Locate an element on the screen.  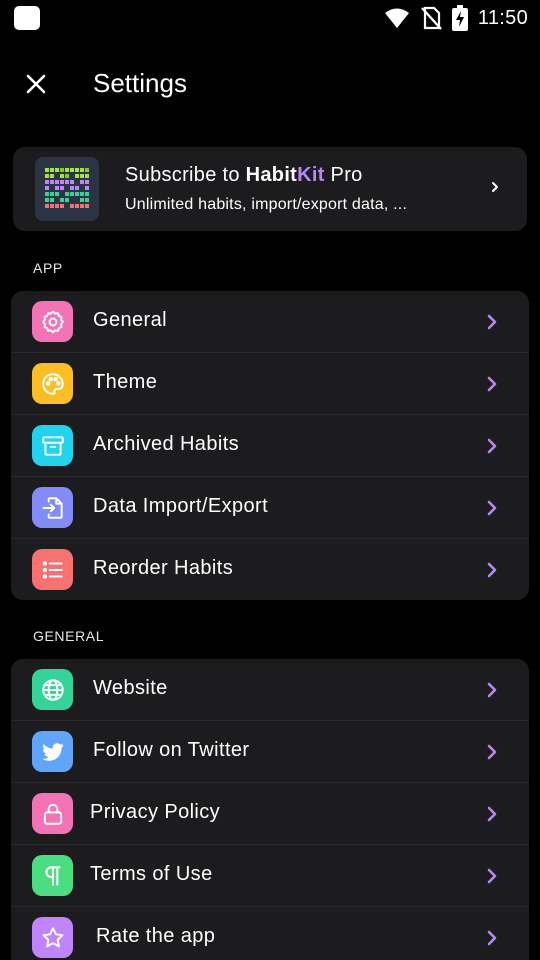
star-icon is located at coordinates (52, 937).